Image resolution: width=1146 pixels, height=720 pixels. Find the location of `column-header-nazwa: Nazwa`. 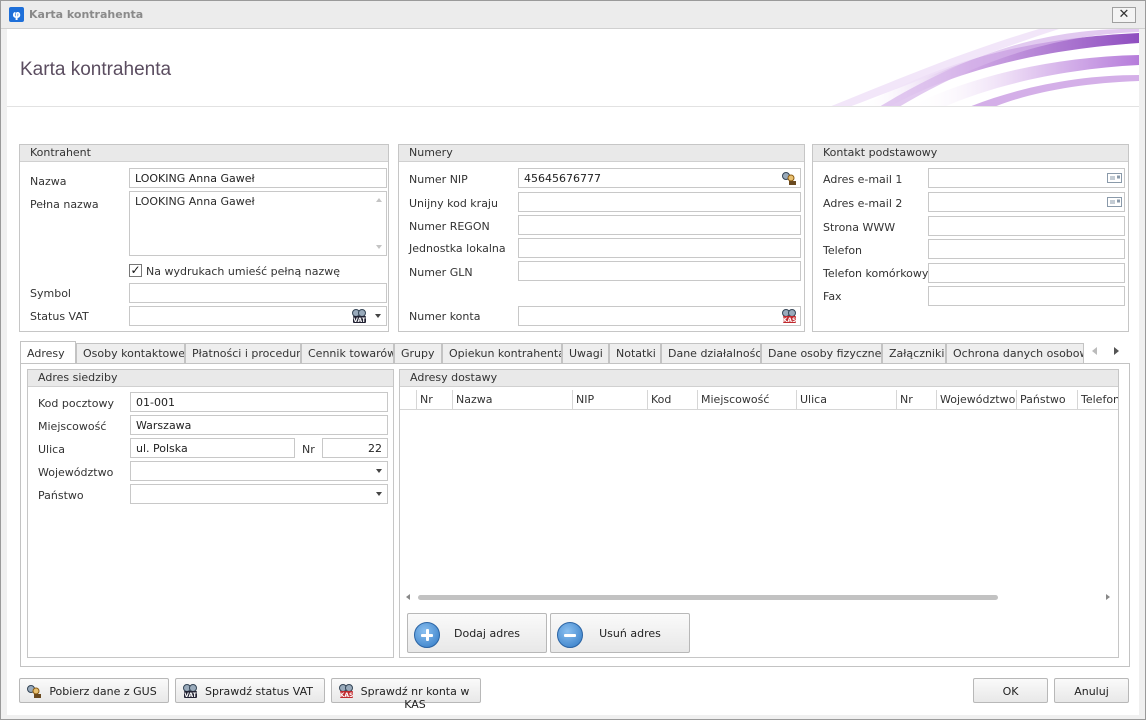

column-header-nazwa: Nazwa is located at coordinates (512, 400).